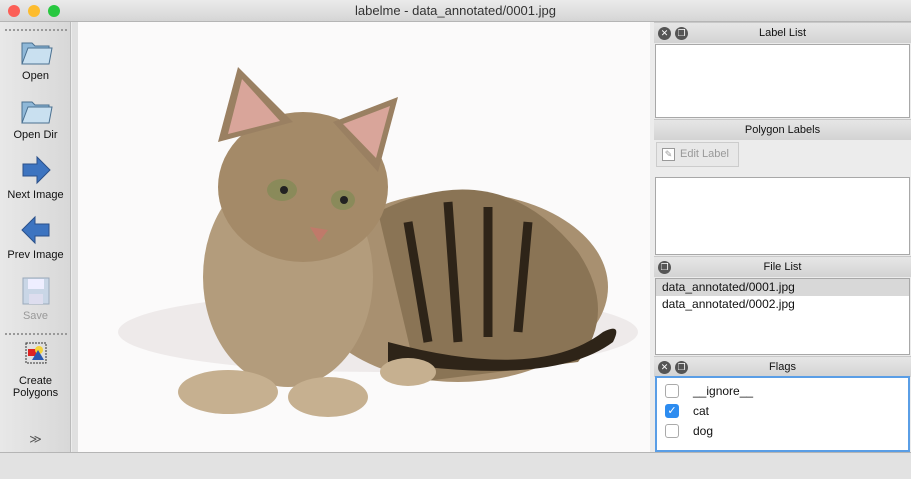  I want to click on file-list-header: ❐ File List, so click(782, 266).